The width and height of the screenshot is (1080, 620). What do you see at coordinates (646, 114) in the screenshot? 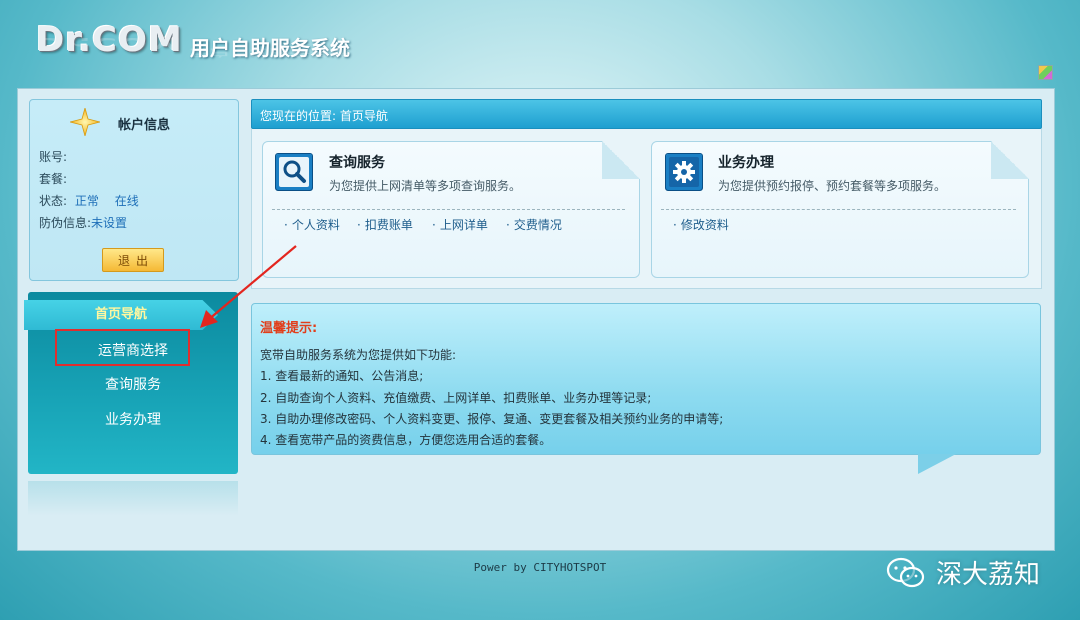
I see `breadcrumb: 您现在的位置: 首页导航` at bounding box center [646, 114].